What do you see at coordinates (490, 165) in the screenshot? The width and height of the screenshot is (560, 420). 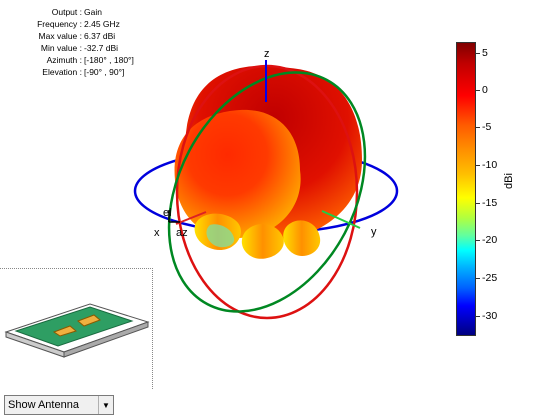 I see `colorbar-tick-label: -10` at bounding box center [490, 165].